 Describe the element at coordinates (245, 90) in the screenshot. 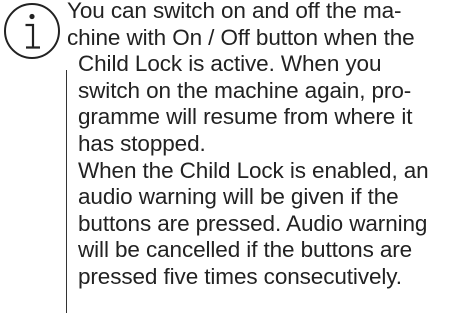

I see `note-line: switch on the machine again, pro-` at that location.